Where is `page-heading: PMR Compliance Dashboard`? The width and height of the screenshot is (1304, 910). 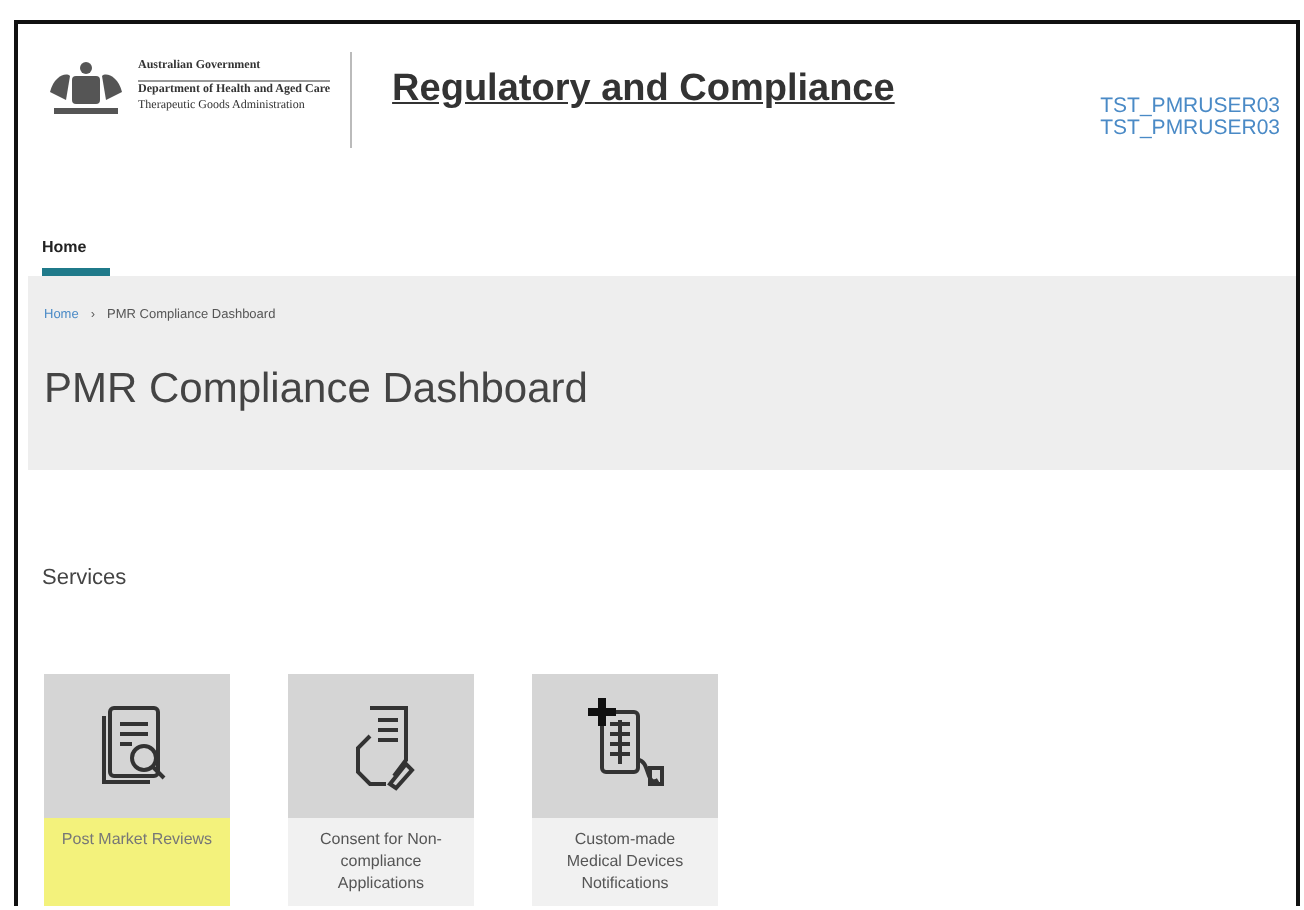 page-heading: PMR Compliance Dashboard is located at coordinates (317, 390).